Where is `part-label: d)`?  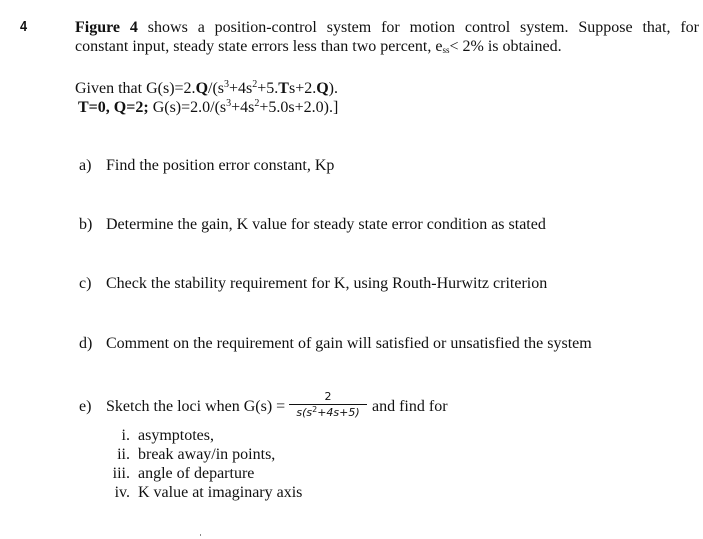 part-label: d) is located at coordinates (86, 343).